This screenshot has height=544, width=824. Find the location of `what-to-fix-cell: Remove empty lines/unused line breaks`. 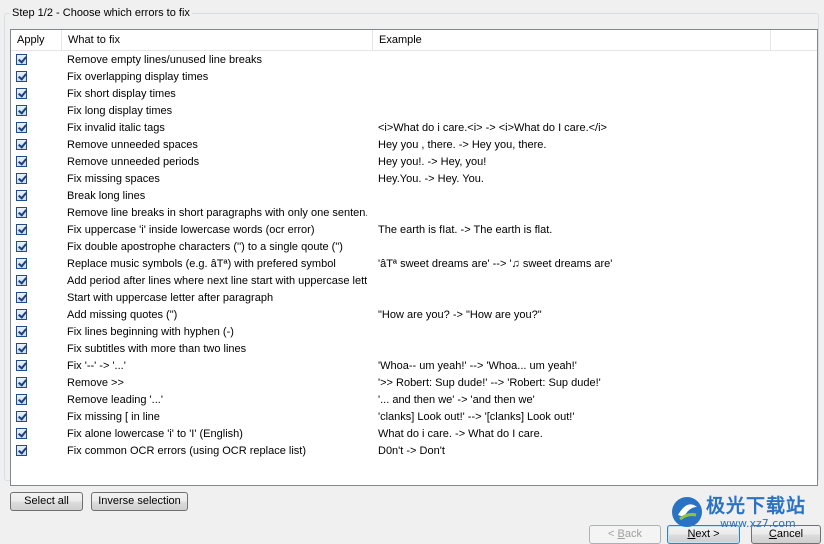

what-to-fix-cell: Remove empty lines/unused line breaks is located at coordinates (165, 60).